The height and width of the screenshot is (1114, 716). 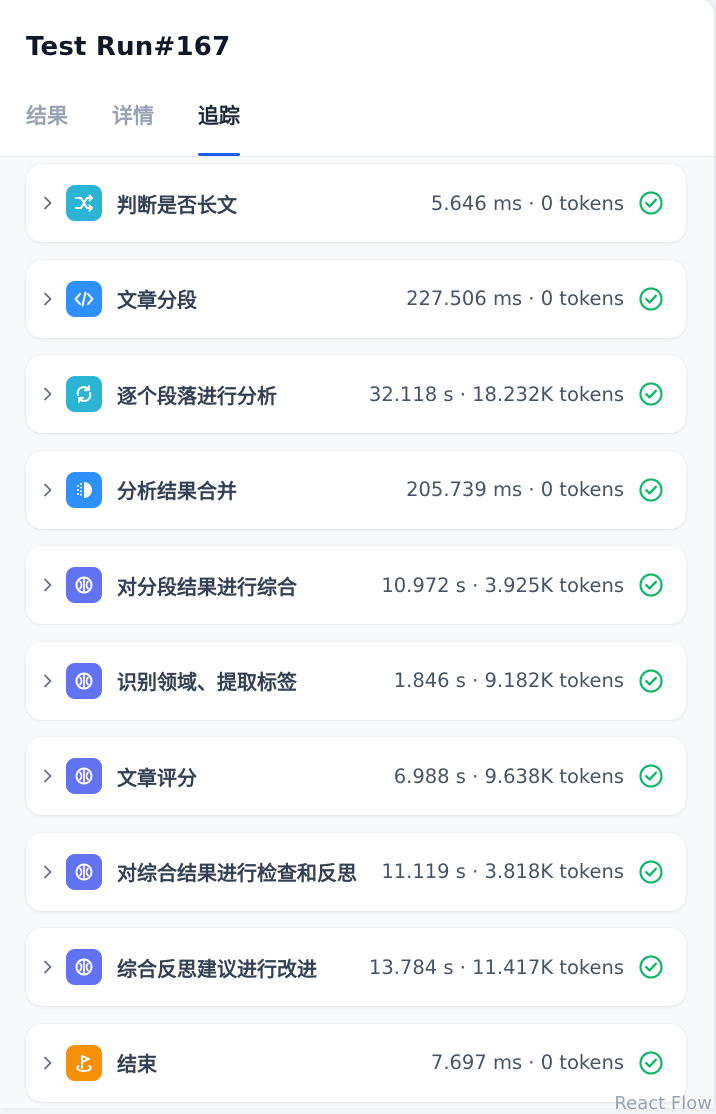 What do you see at coordinates (496, 967) in the screenshot?
I see `node-metrics: 13.784 s · 11.417K tokens` at bounding box center [496, 967].